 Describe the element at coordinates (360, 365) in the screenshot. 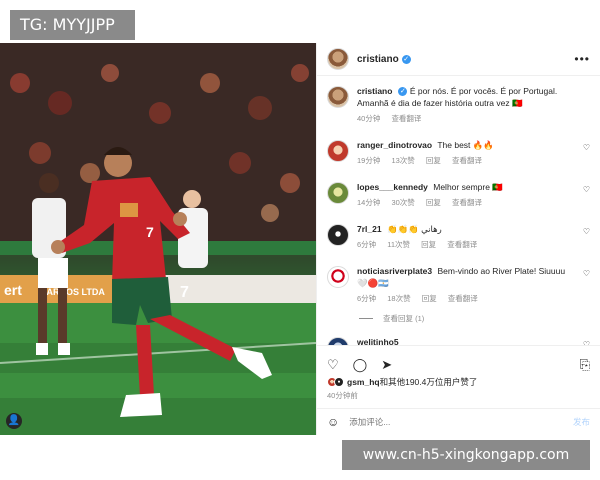

I see `comment-bubble-icon: ◯` at that location.